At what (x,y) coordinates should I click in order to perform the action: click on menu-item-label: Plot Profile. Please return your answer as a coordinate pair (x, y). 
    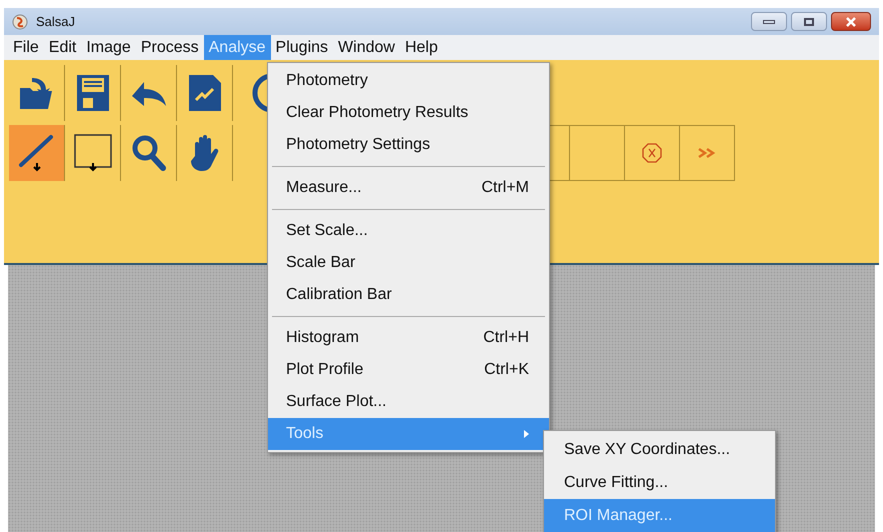
    Looking at the image, I should click on (325, 370).